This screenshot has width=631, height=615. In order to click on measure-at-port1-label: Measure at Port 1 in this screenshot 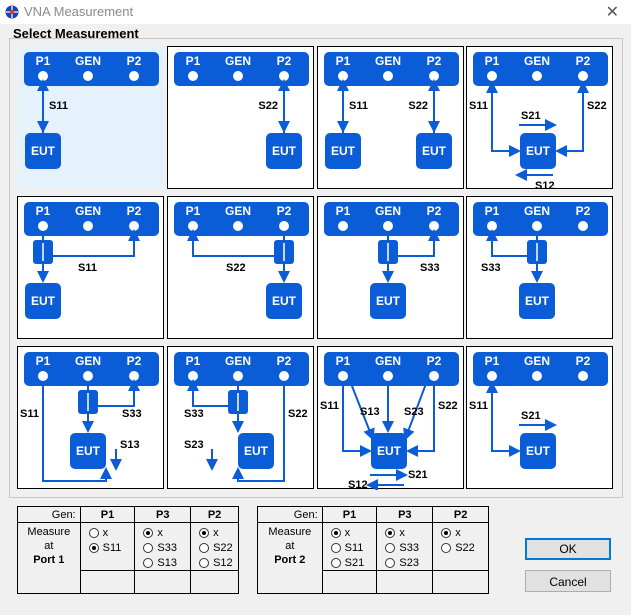, I will do `click(49, 558)`.